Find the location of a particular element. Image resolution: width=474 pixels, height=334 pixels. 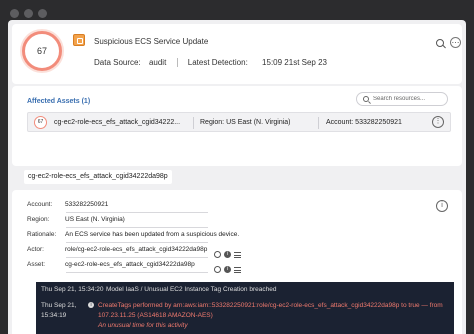

zoom-icon is located at coordinates (440, 43).